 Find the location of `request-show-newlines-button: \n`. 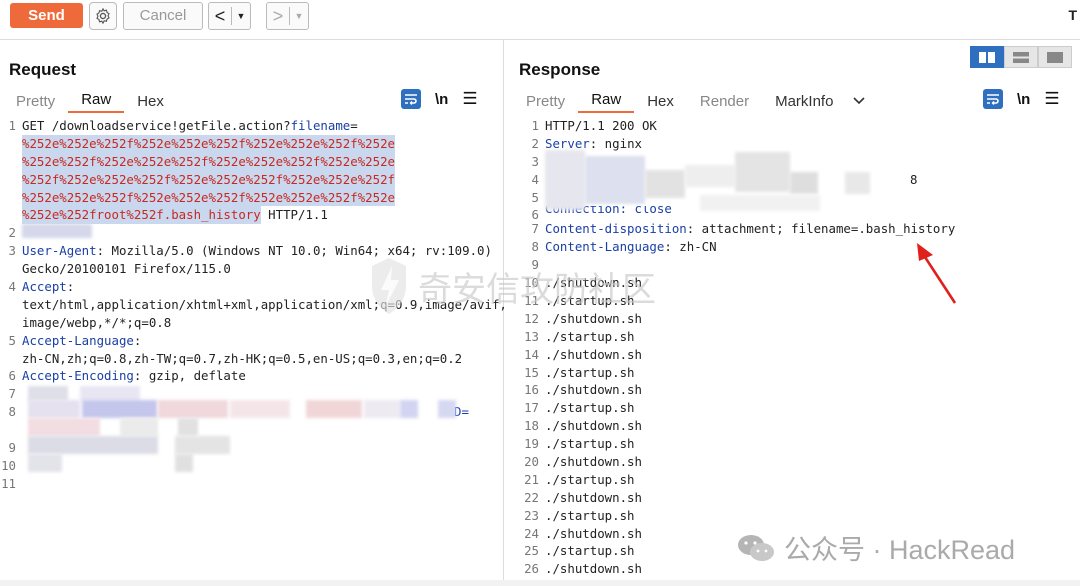

request-show-newlines-button: \n is located at coordinates (441, 99).